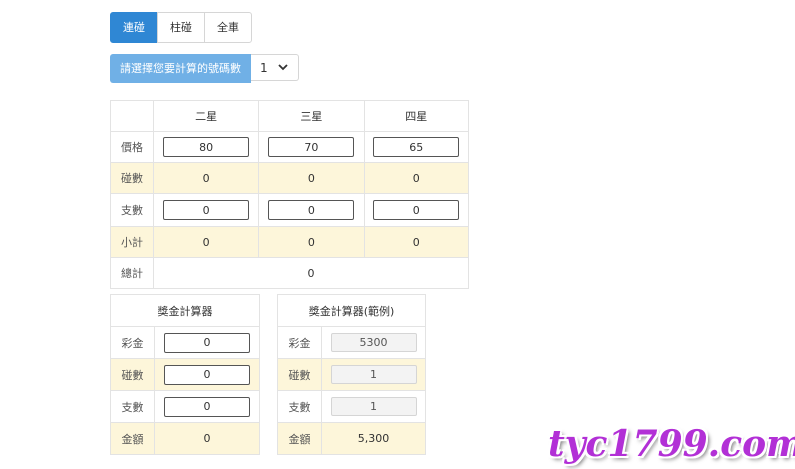 This screenshot has width=795, height=469. I want to click on combos-label: 碰數, so click(132, 178).